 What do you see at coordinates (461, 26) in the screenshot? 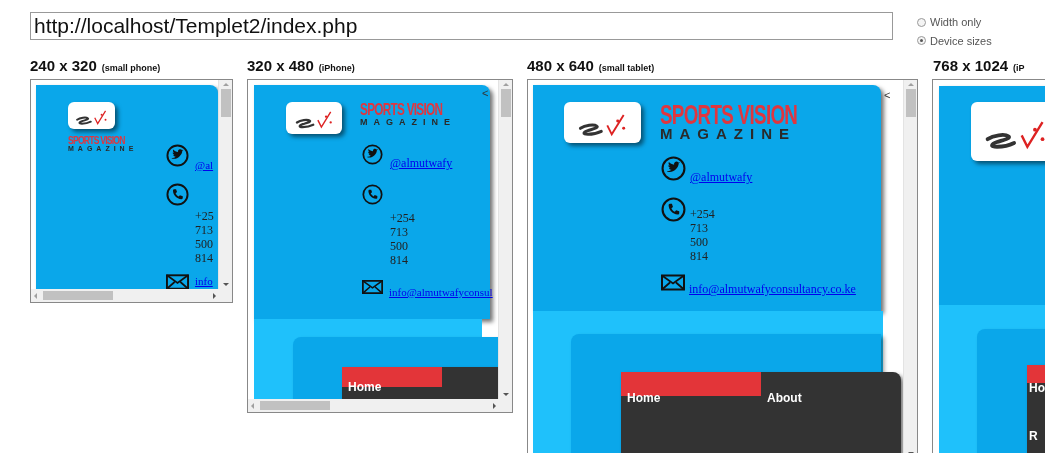
I see `url-field: http://localhost/Templet2/index.php` at bounding box center [461, 26].